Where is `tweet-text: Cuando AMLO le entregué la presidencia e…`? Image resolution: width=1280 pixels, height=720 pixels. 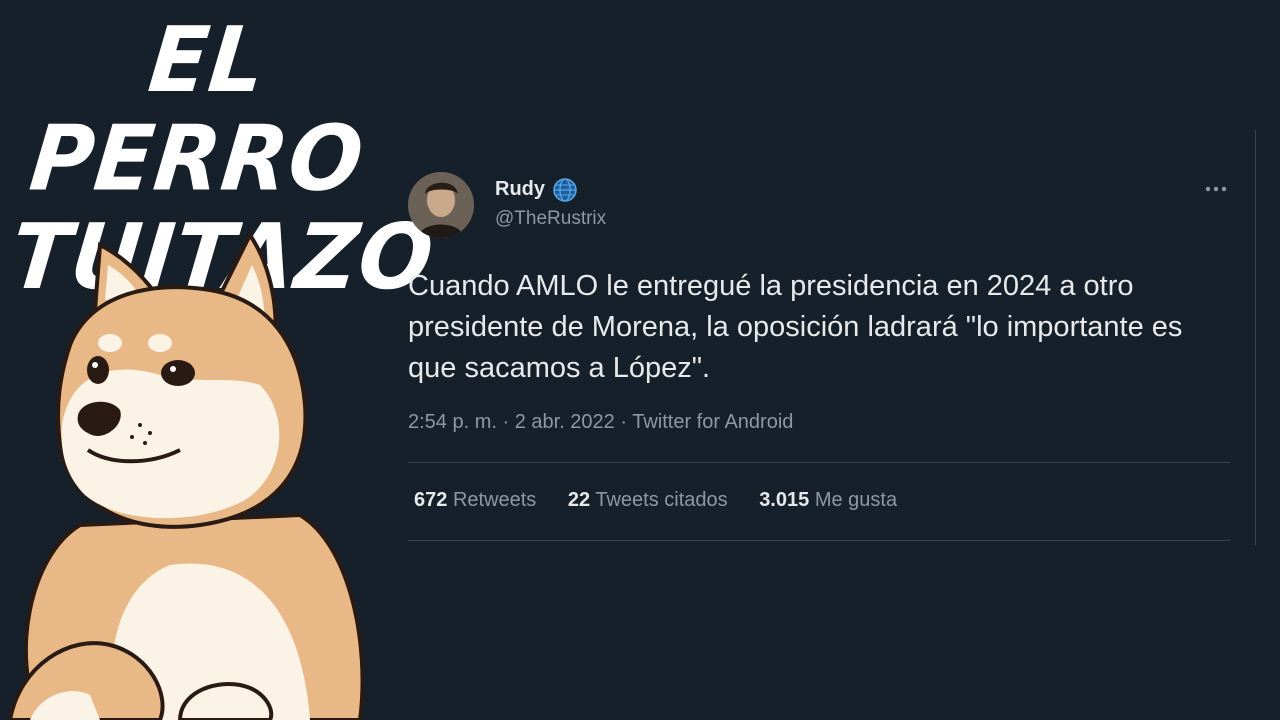
tweet-text: Cuando AMLO le entregué la presidencia e… is located at coordinates (795, 327).